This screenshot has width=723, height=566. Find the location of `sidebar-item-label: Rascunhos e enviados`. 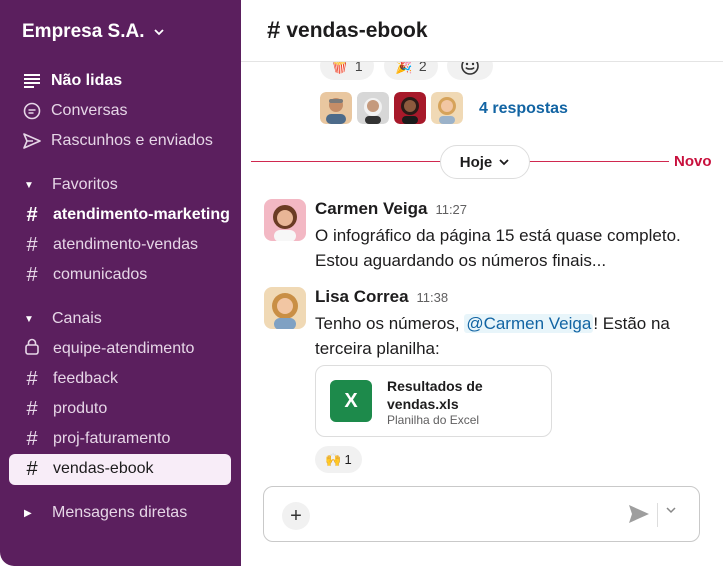

sidebar-item-label: Rascunhos e enviados is located at coordinates (132, 140).